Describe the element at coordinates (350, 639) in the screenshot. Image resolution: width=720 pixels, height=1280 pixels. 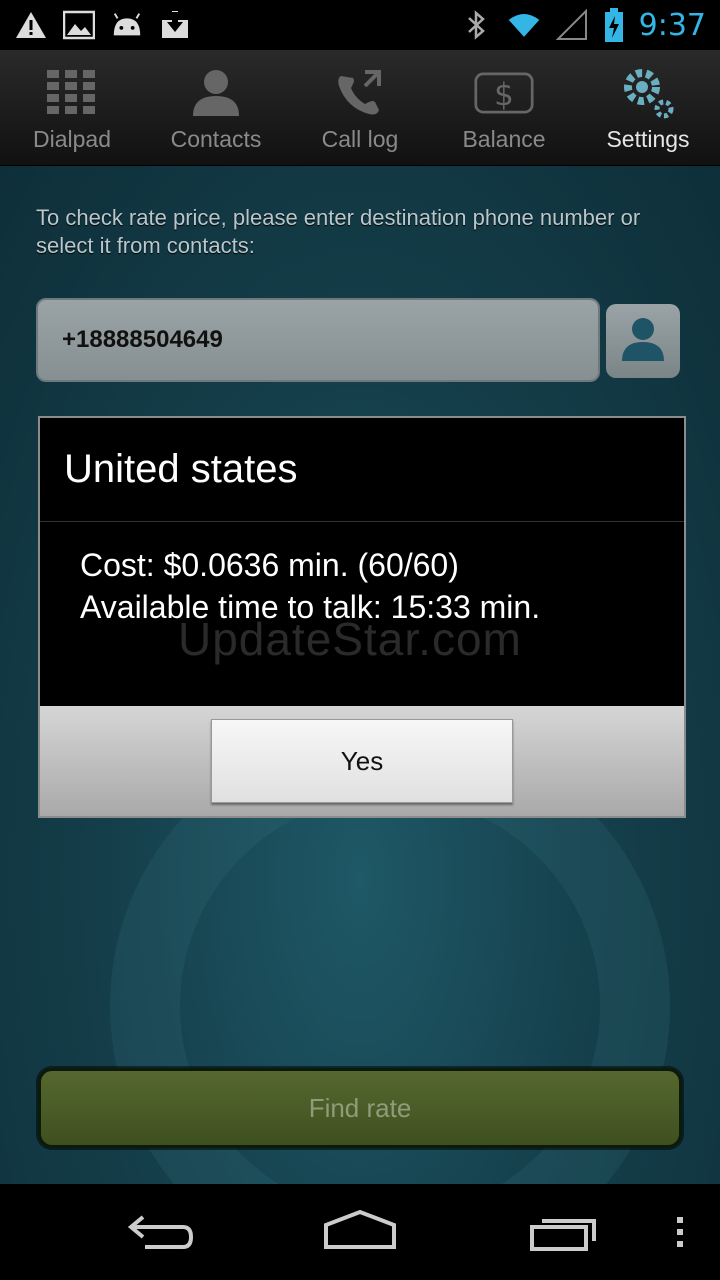
I see `watermark: UpdateStar.com` at that location.